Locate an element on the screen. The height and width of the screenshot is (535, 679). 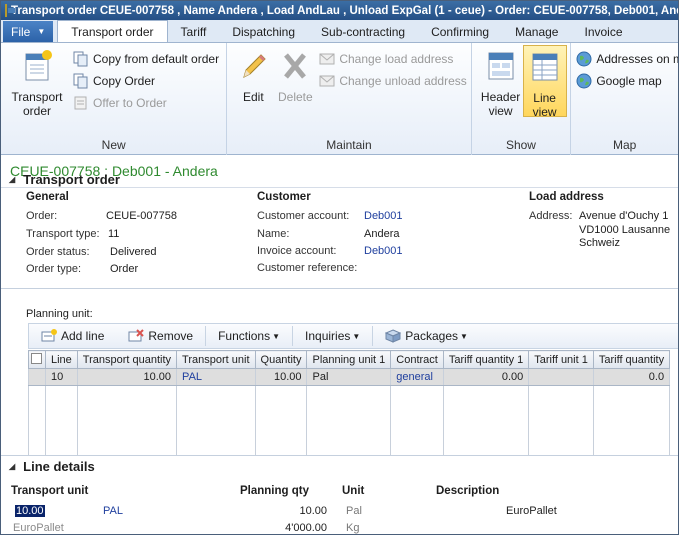
new-transport-order-button: Transport order is located at coordinates (37, 83).